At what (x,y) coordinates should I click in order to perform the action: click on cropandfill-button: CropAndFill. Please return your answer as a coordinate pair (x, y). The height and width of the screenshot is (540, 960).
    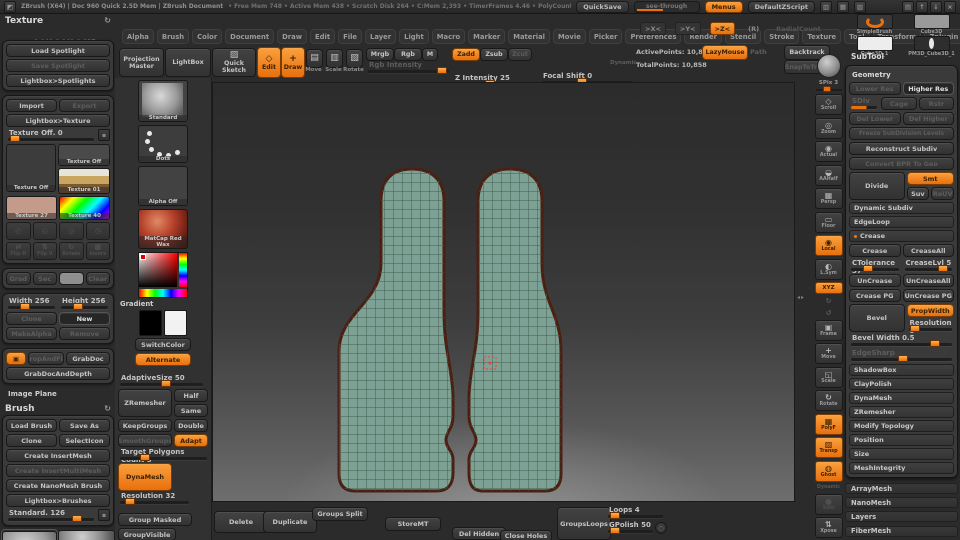
    Looking at the image, I should click on (46, 358).